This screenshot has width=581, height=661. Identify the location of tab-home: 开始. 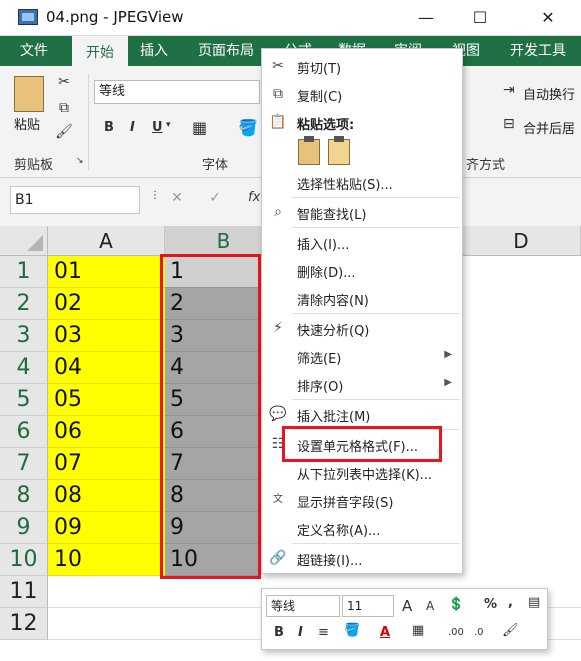
(100, 51).